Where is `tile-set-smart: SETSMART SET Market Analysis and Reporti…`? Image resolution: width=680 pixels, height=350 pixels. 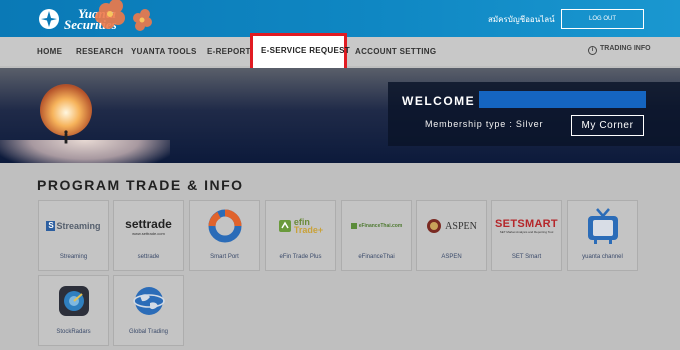
tile-set-smart: SETSMART SET Market Analysis and Reporti… is located at coordinates (526, 235).